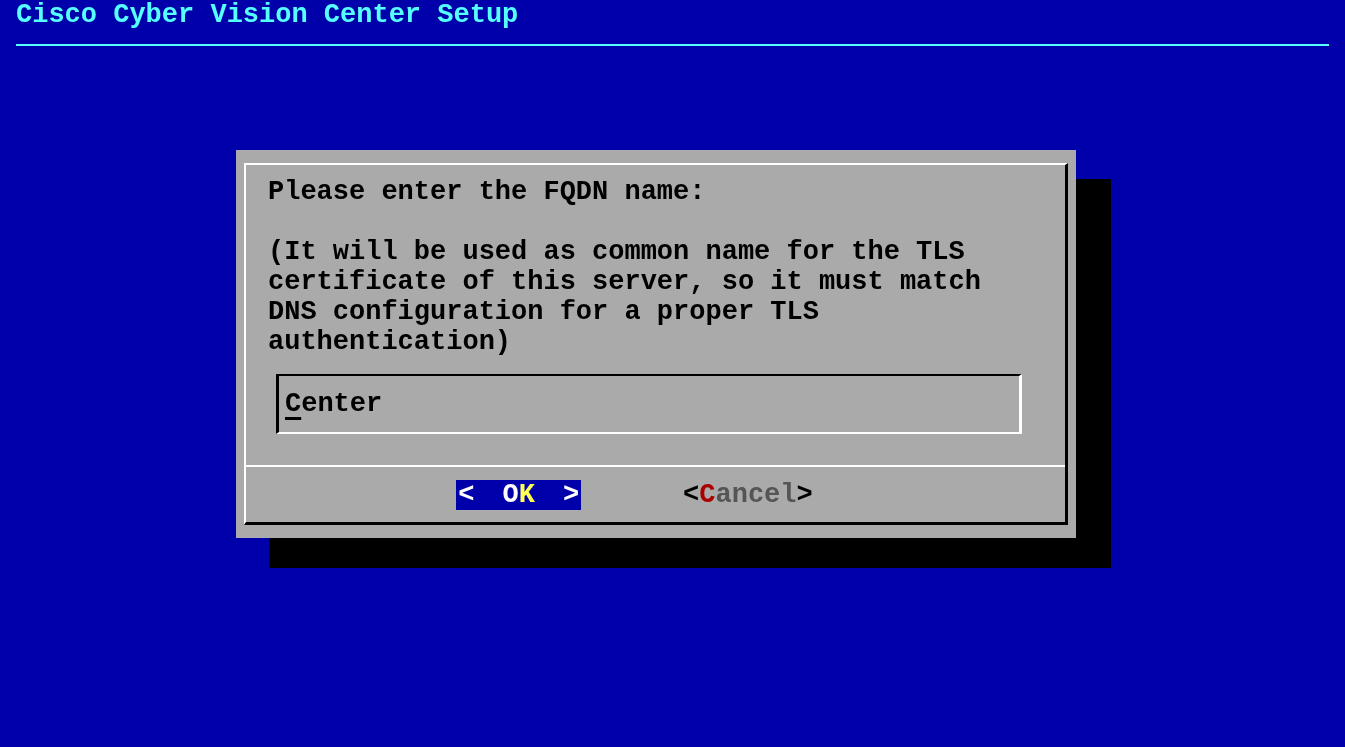 The height and width of the screenshot is (747, 1345). Describe the element at coordinates (487, 192) in the screenshot. I see `prompt-text: Please enter the FQDN name:` at that location.